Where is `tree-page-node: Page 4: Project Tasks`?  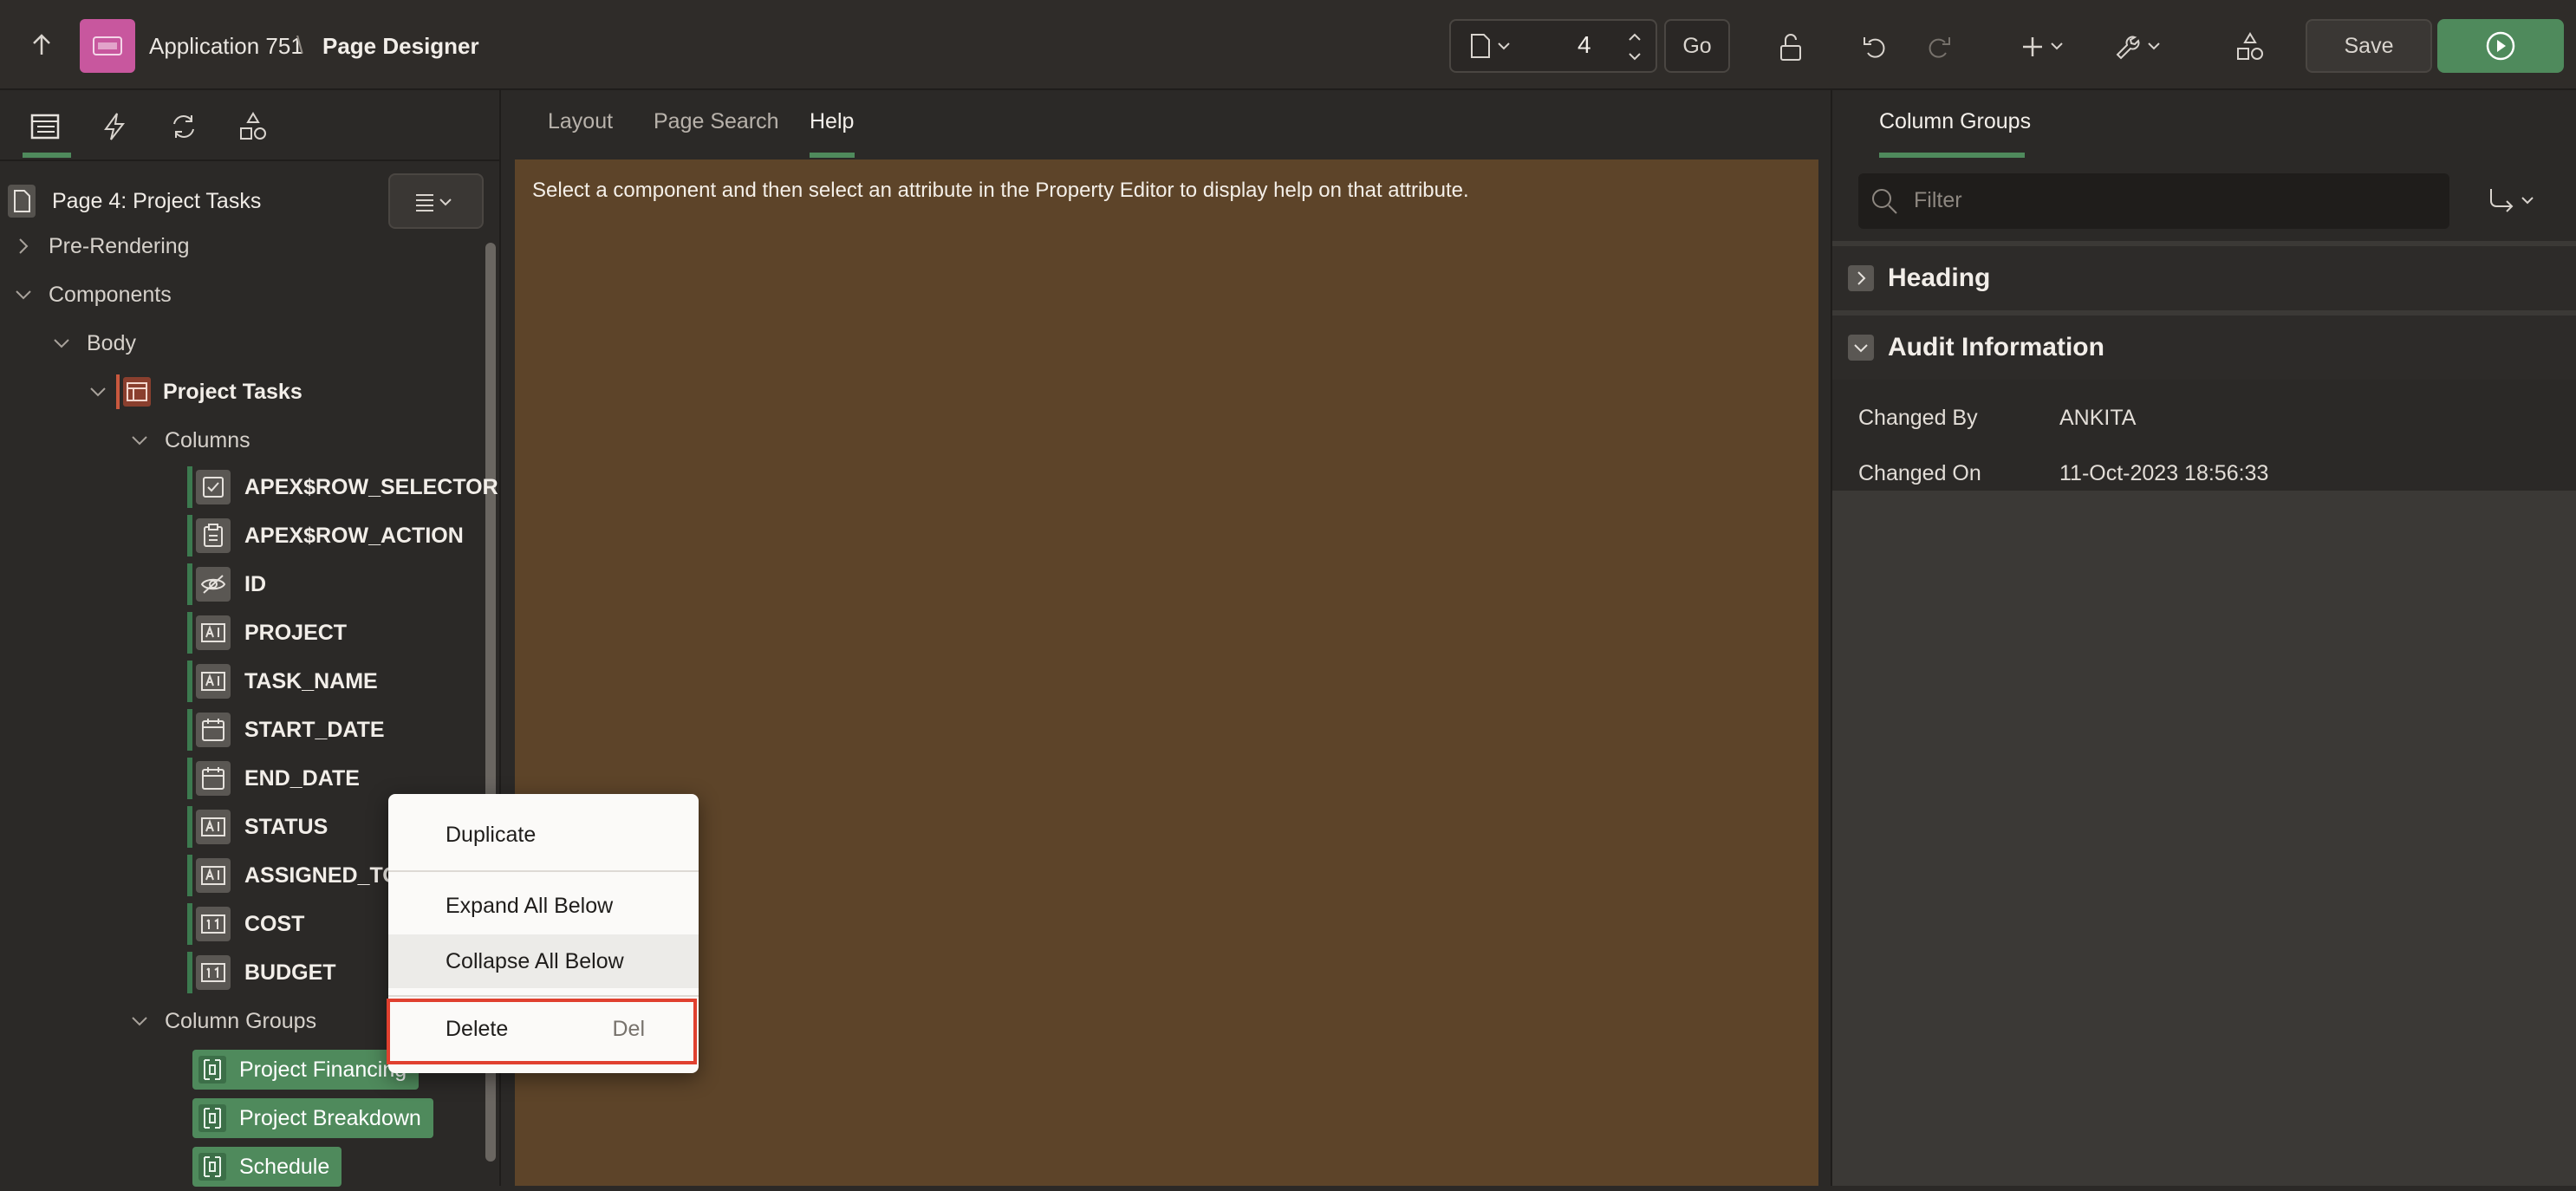
tree-page-node: Page 4: Project Tasks is located at coordinates (134, 201).